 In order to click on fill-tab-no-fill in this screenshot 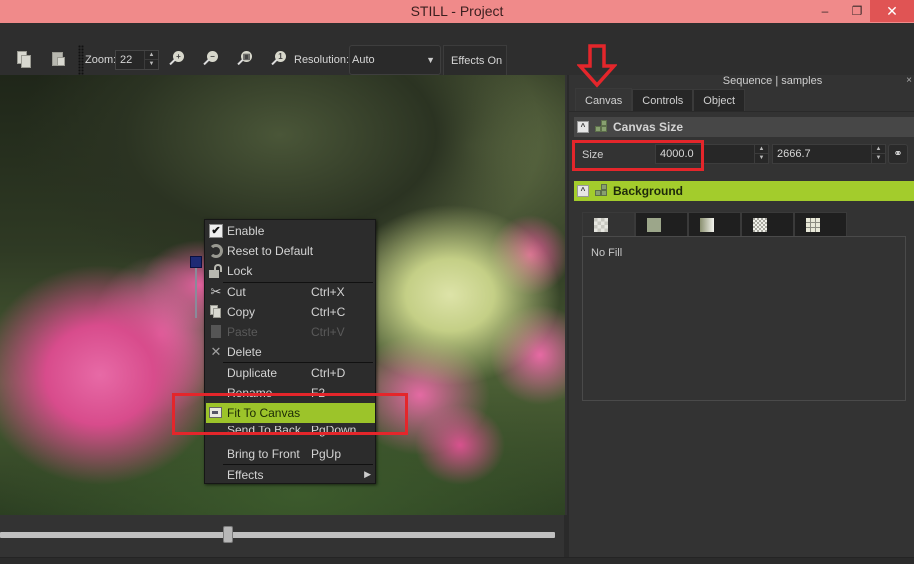, I will do `click(608, 224)`.